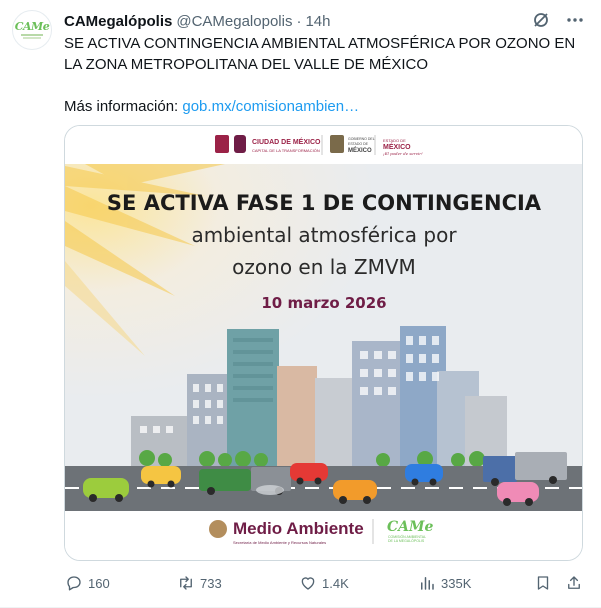 The height and width of the screenshot is (608, 601). What do you see at coordinates (286, 150) in the screenshot?
I see `cdmx-subtitle: CAPITAL DE LA TRANSFORMACIÓN` at bounding box center [286, 150].